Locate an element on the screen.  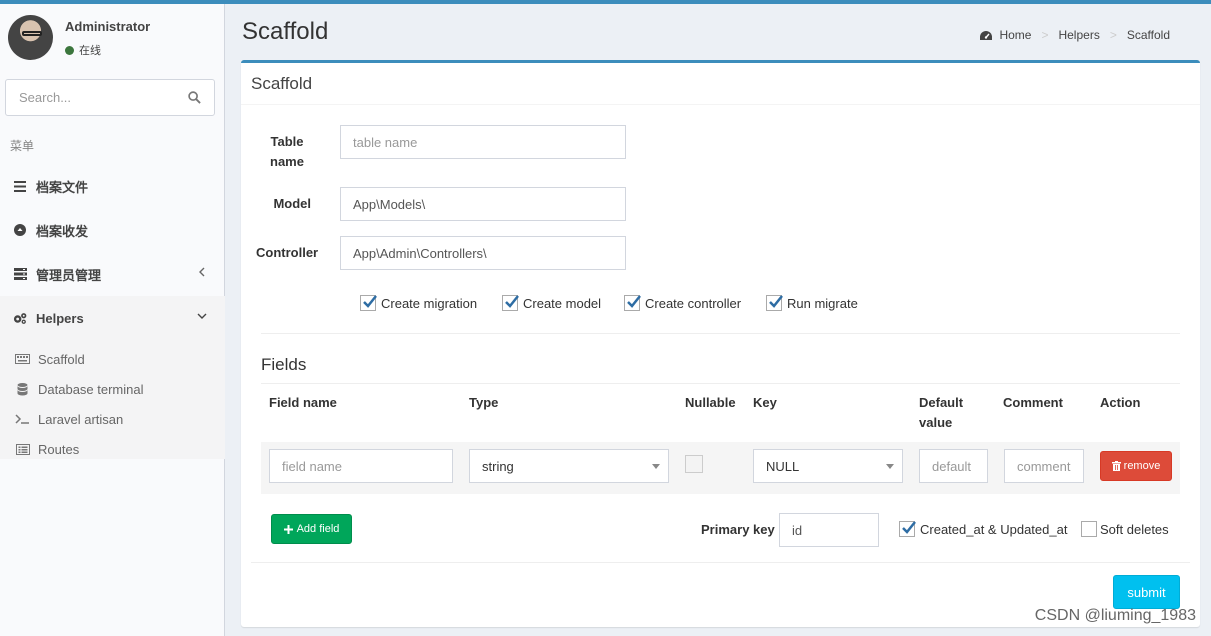
trash-icon is located at coordinates (1116, 466).